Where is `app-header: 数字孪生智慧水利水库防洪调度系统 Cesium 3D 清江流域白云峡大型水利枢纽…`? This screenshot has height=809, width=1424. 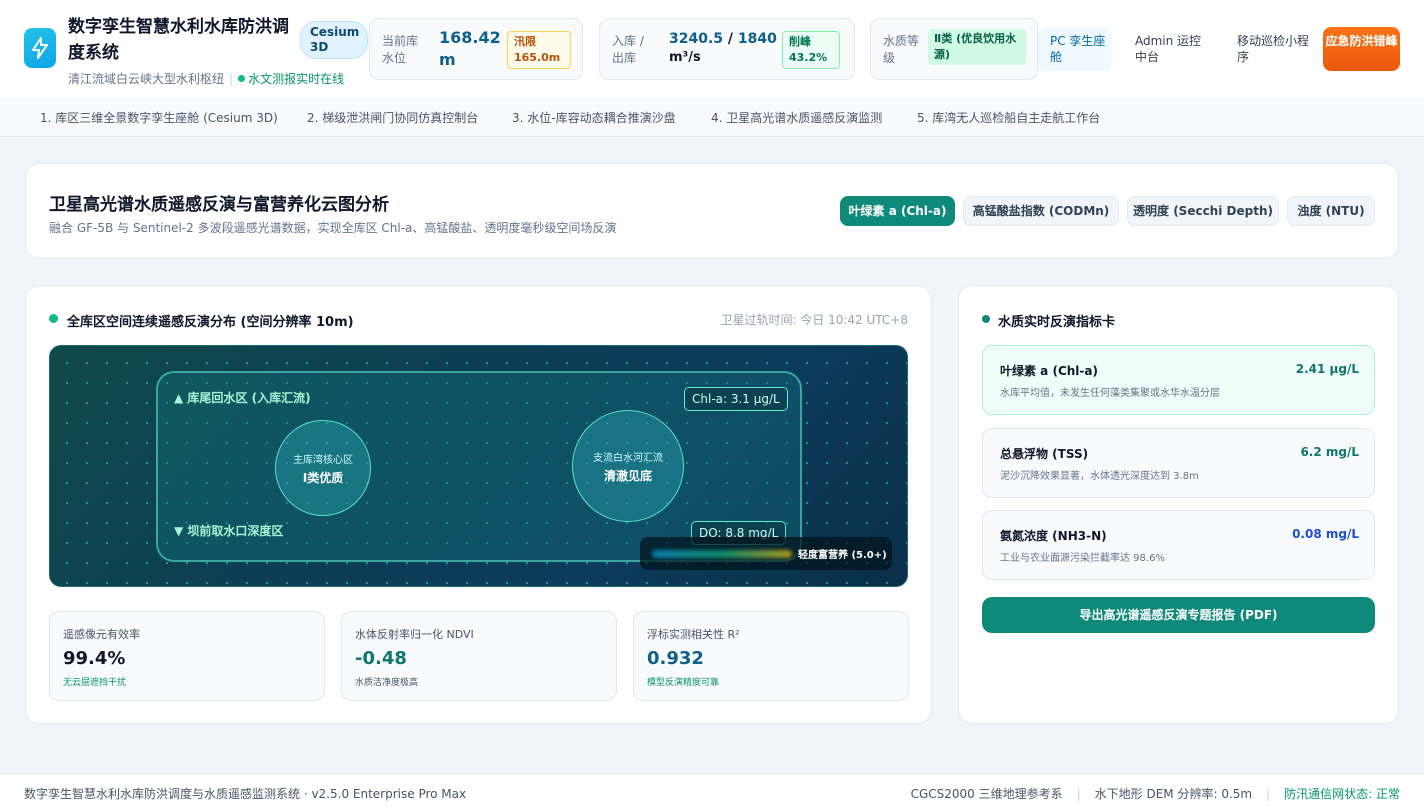 app-header: 数字孪生智慧水利水库防洪调度系统 Cesium 3D 清江流域白云峡大型水利枢纽… is located at coordinates (712, 48).